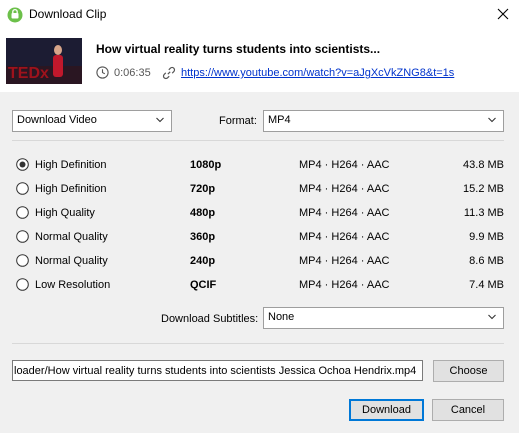 This screenshot has height=433, width=519. What do you see at coordinates (44, 61) in the screenshot?
I see `video-thumbnail: TEDx` at bounding box center [44, 61].